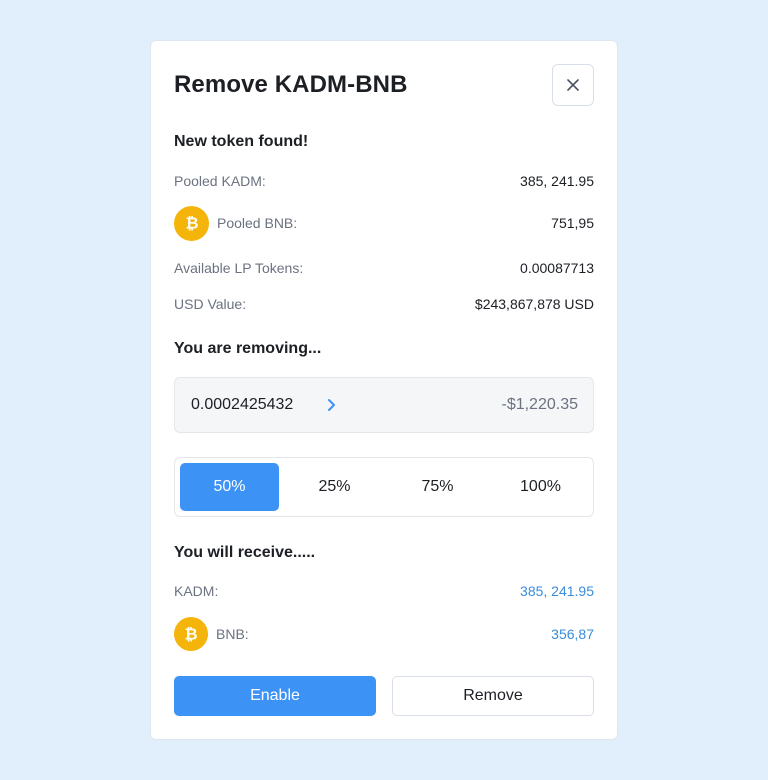 This screenshot has height=780, width=768. What do you see at coordinates (384, 405) in the screenshot?
I see `remove-amount-input: 0.0002425432 -$1,220.35` at bounding box center [384, 405].